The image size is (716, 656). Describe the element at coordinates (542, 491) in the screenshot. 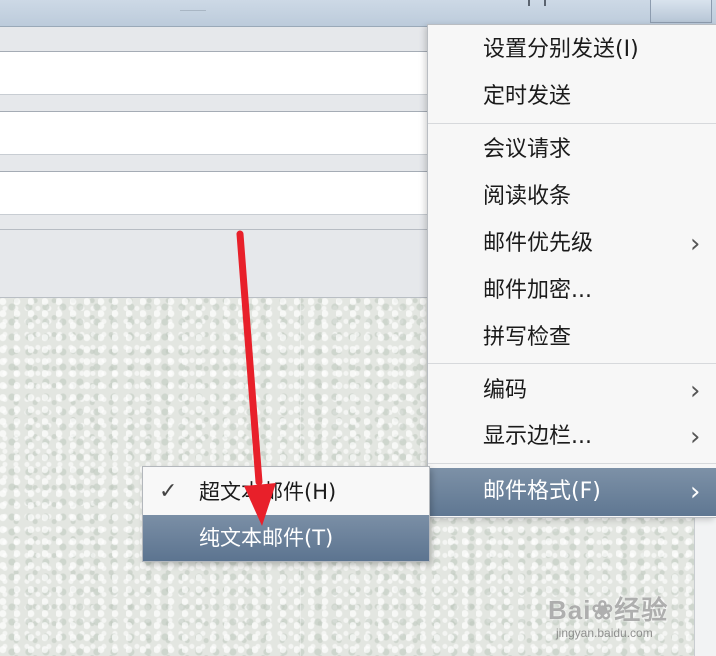

I see `menu-item-label: 邮件格式(F)` at that location.